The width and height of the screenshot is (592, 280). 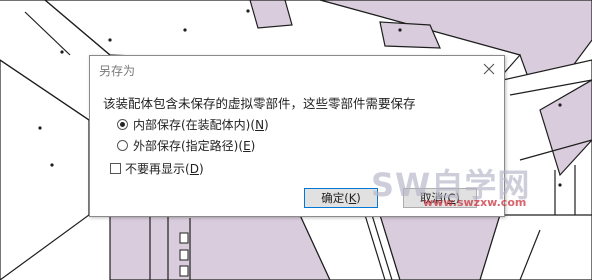 I want to click on dialog-titlebar: 另存为, so click(x=297, y=70).